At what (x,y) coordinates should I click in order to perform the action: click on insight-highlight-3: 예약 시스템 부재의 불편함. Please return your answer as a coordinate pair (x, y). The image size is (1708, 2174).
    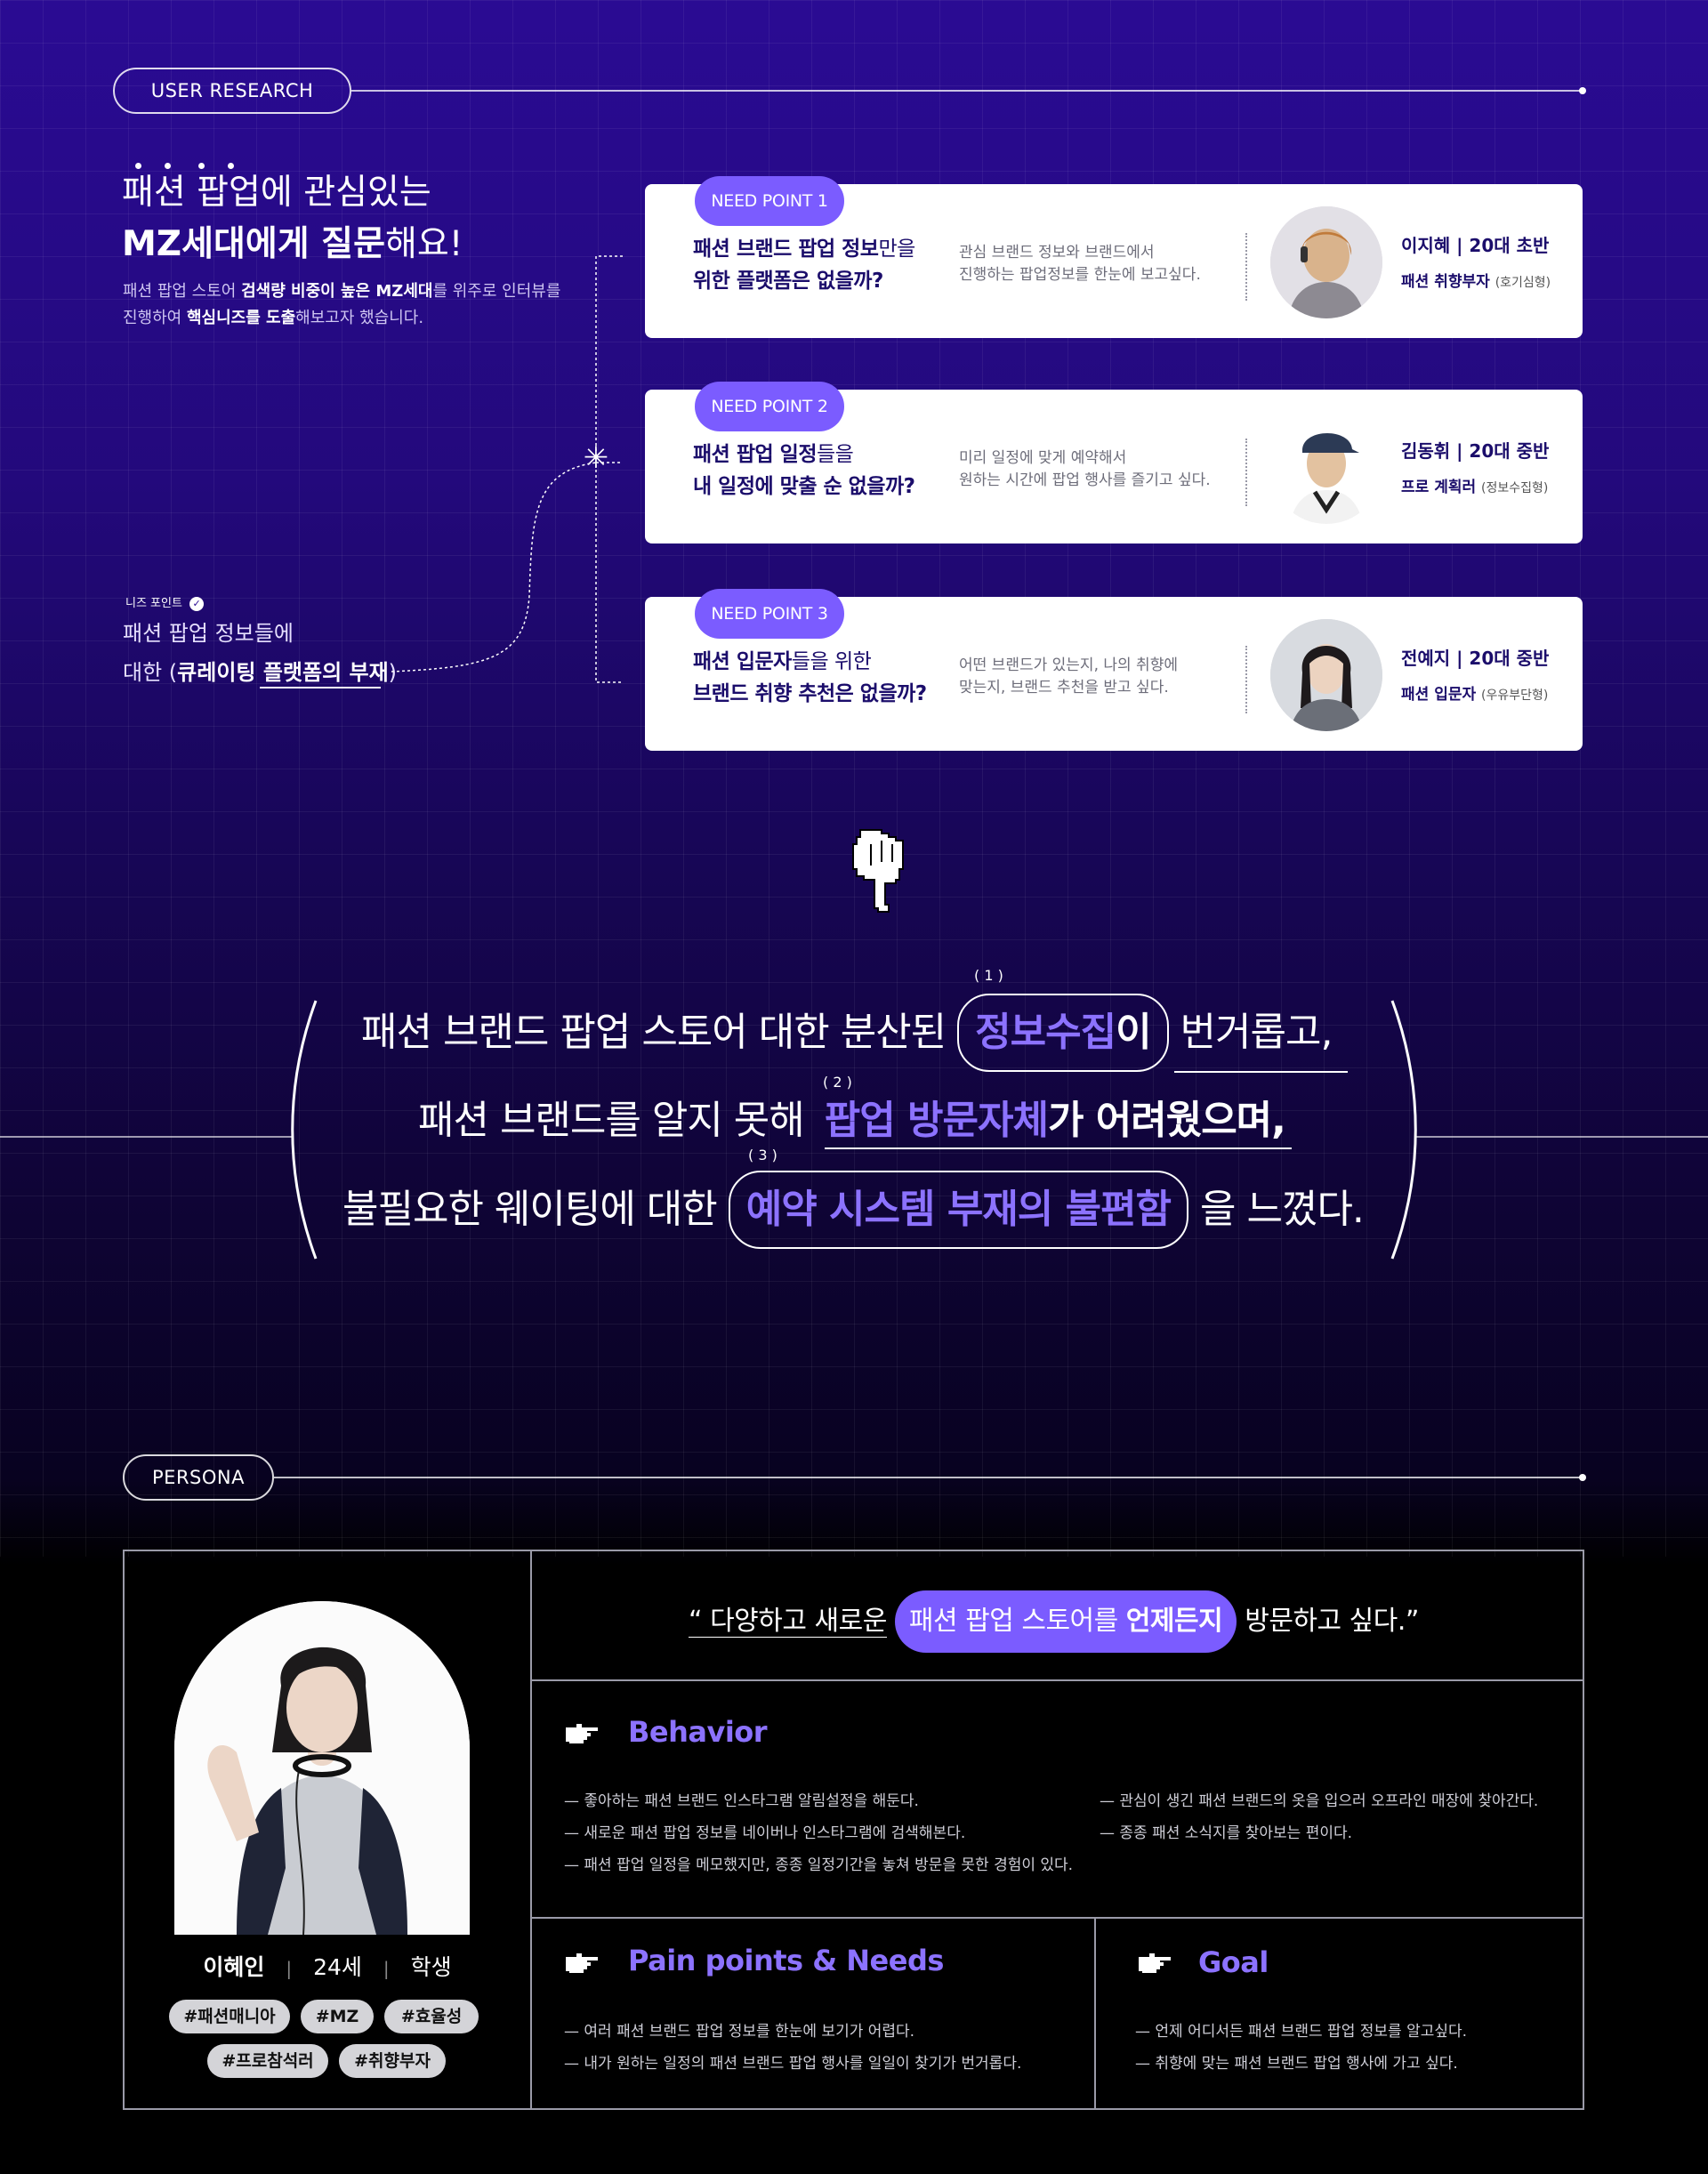
    Looking at the image, I should click on (958, 1210).